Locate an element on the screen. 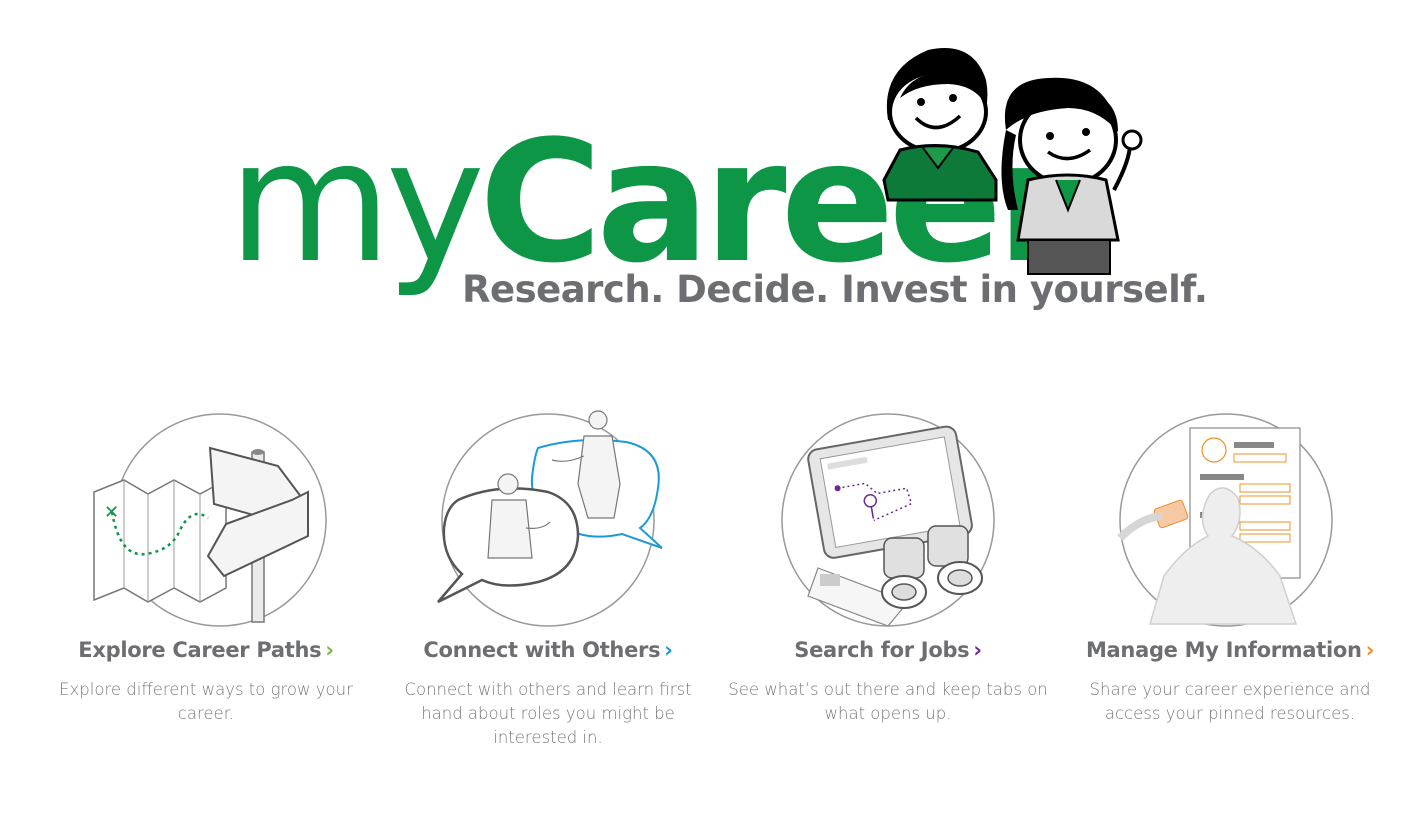  profile-document-icon is located at coordinates (1225, 520).